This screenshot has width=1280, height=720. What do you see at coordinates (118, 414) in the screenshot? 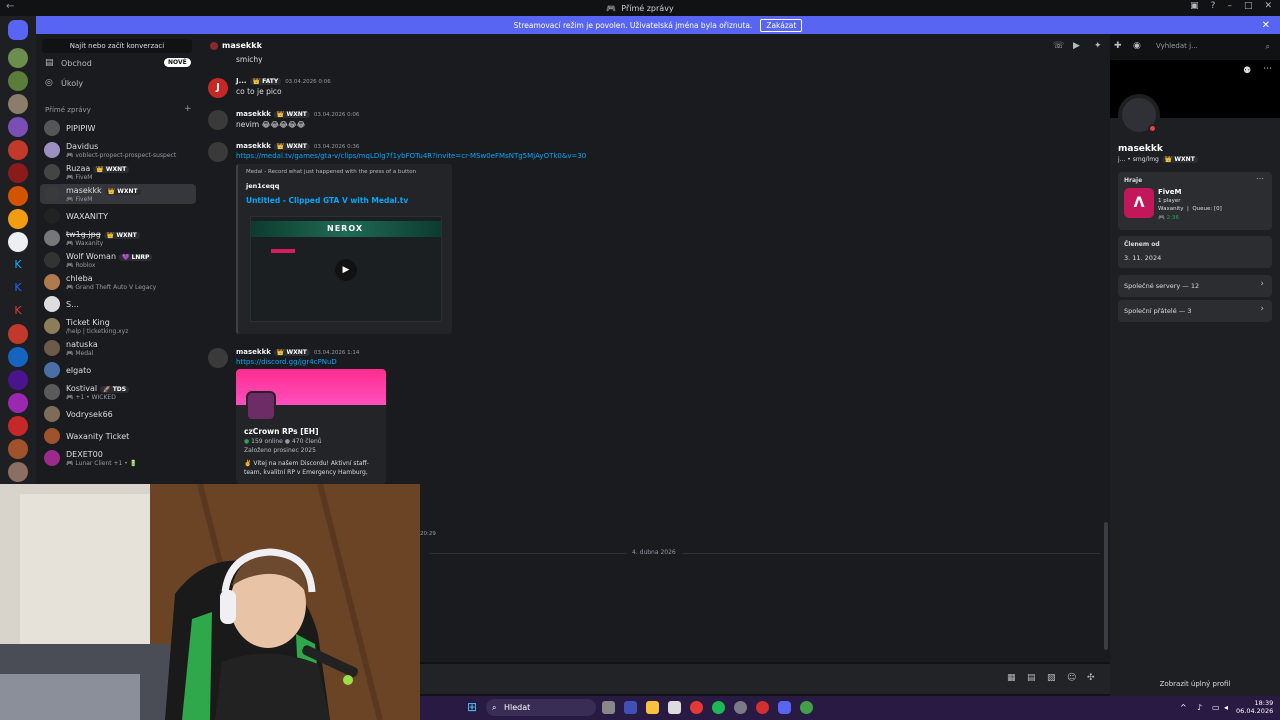
I see `dm-item: Vodrysek66` at bounding box center [118, 414].